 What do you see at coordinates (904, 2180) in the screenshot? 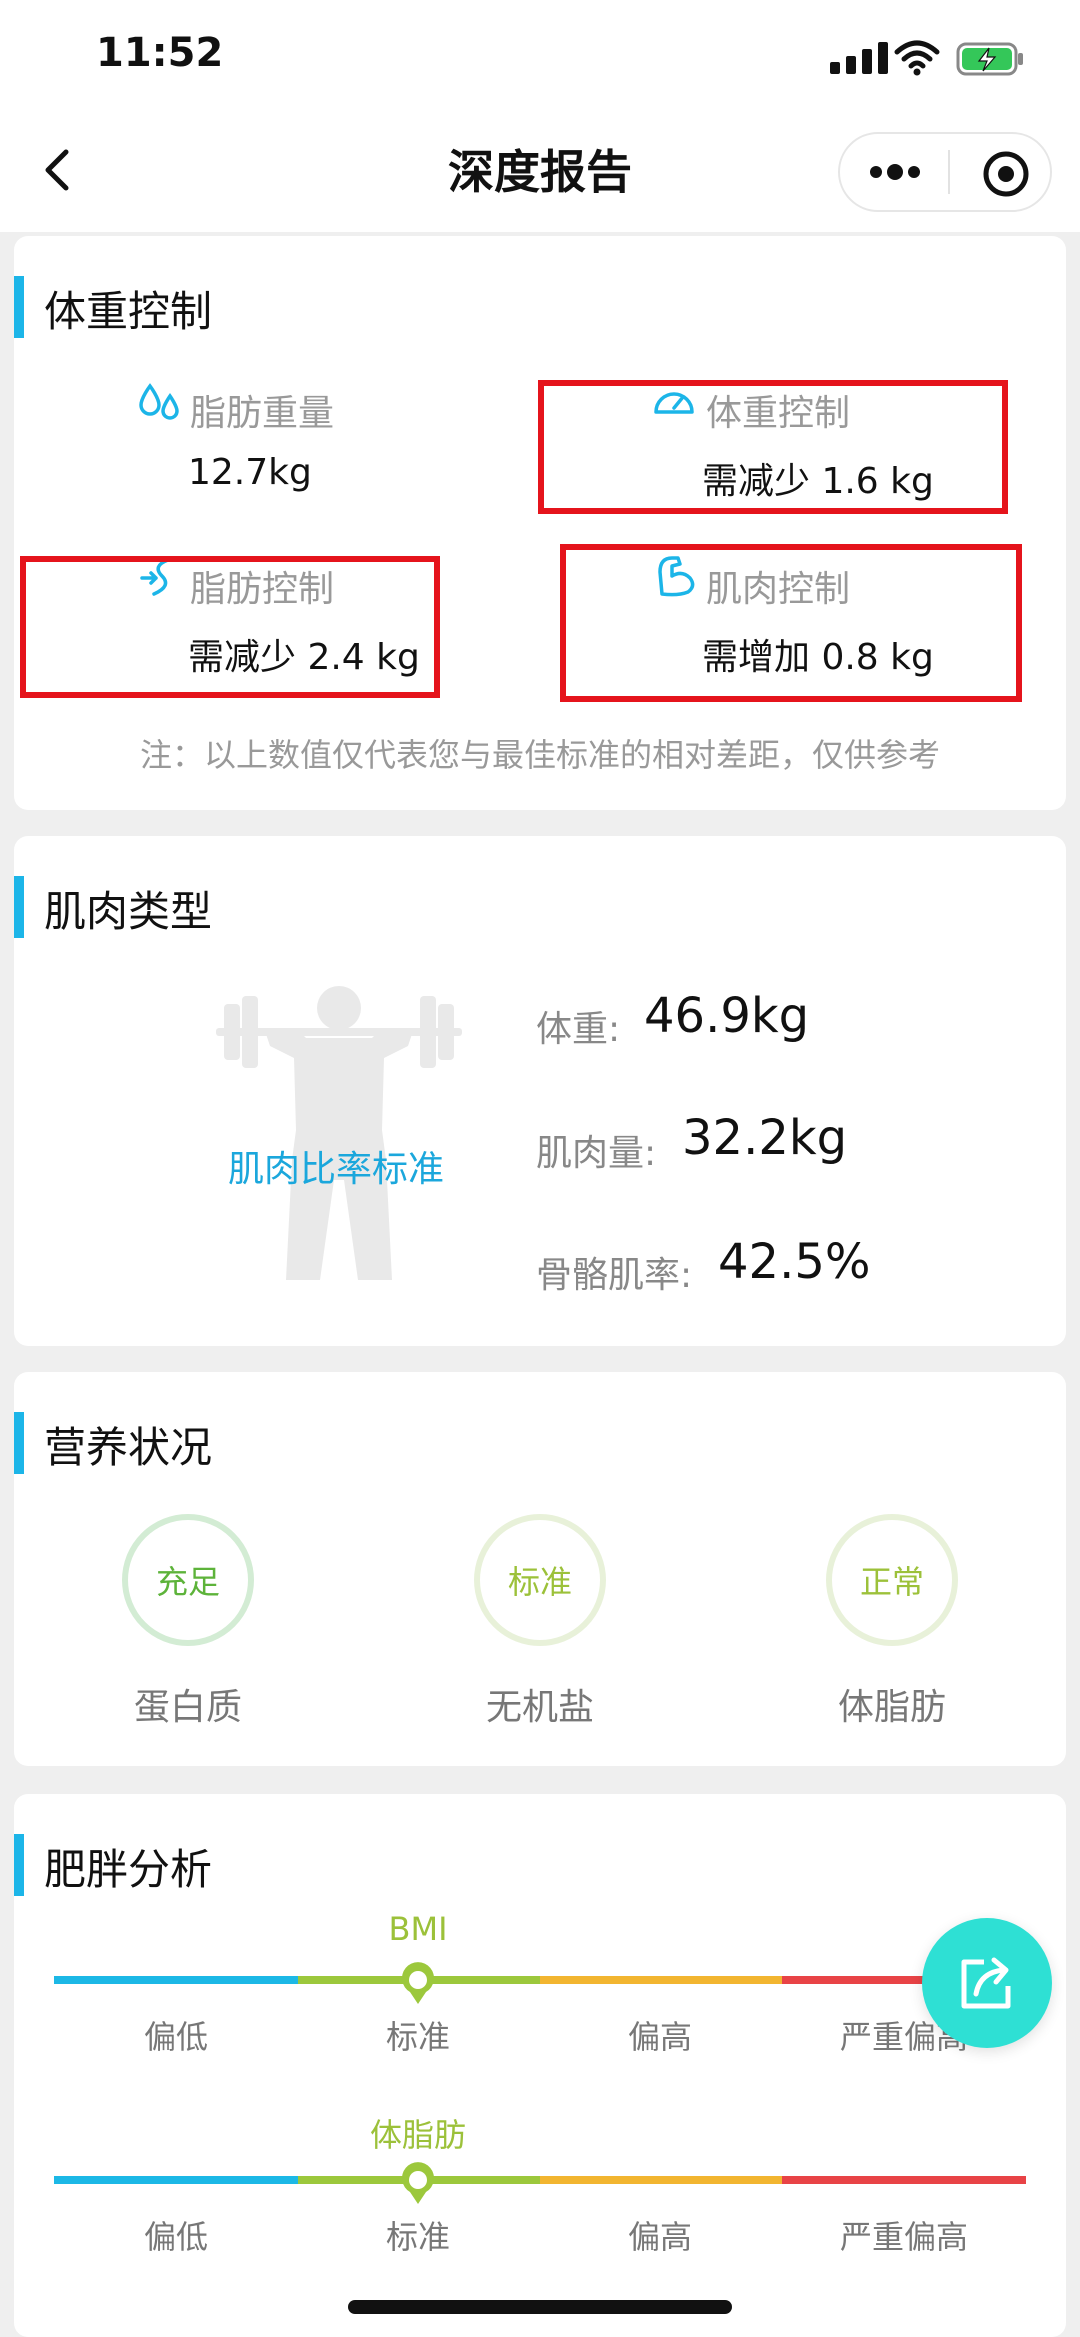
I see `scale-segment-very-high` at bounding box center [904, 2180].